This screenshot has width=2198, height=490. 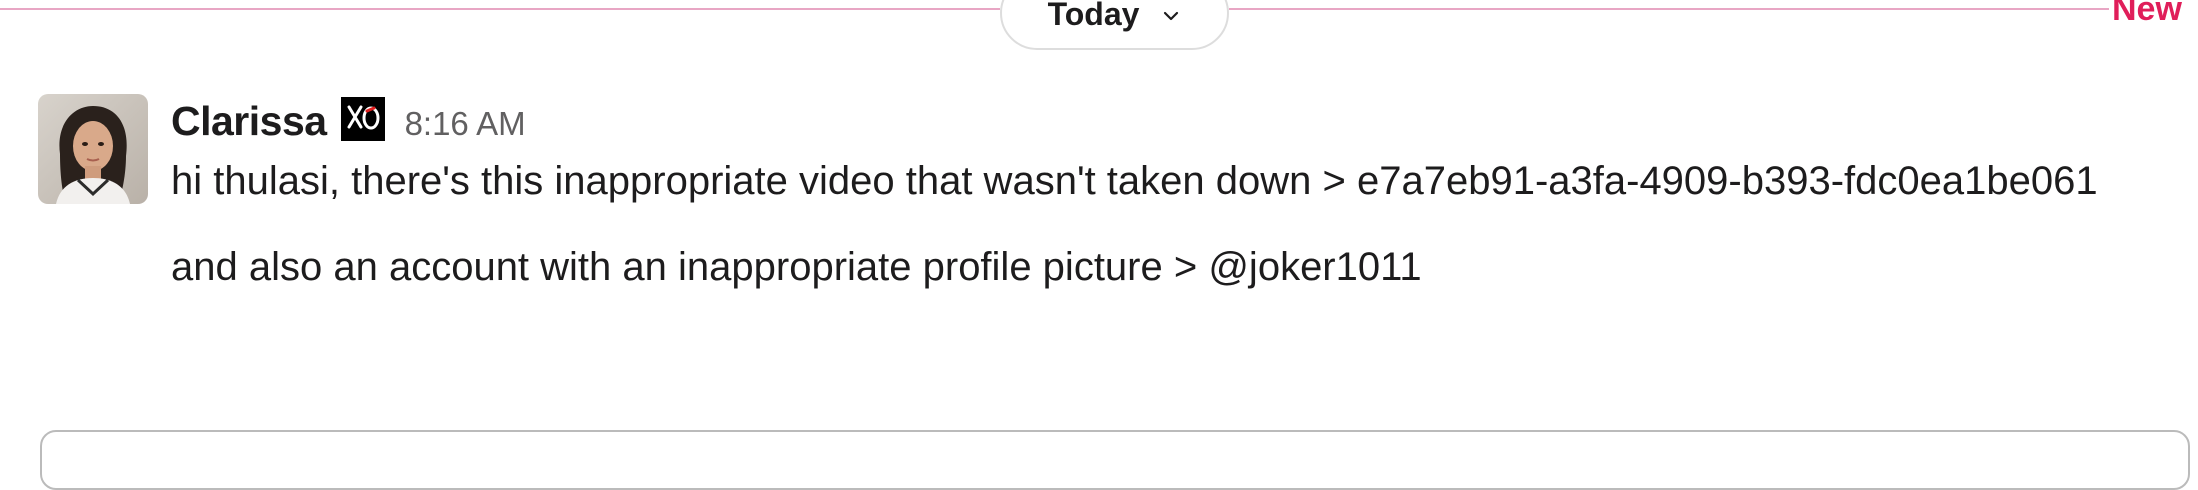 I want to click on message-header: Clarissa 8:16 AM, so click(x=1151, y=121).